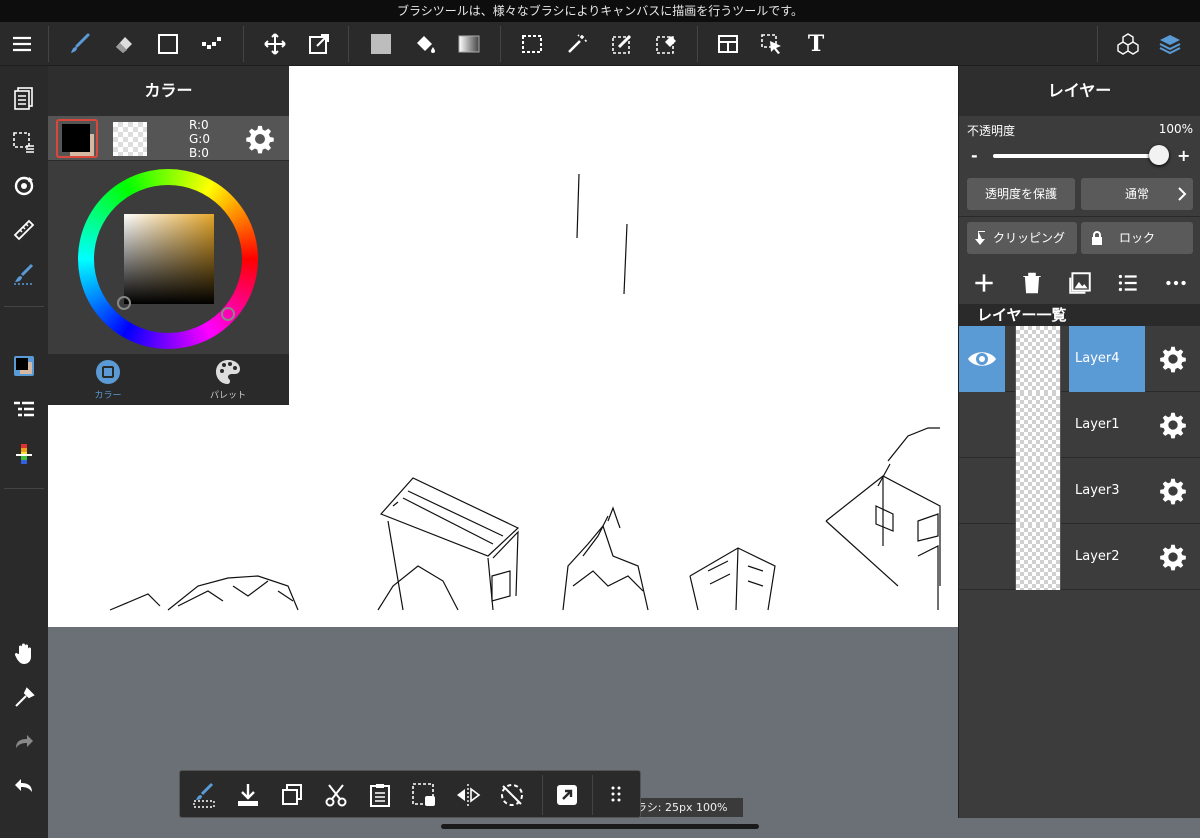 Image resolution: width=1200 pixels, height=838 pixels. Describe the element at coordinates (1128, 44) in the screenshot. I see `3d-icon` at that location.